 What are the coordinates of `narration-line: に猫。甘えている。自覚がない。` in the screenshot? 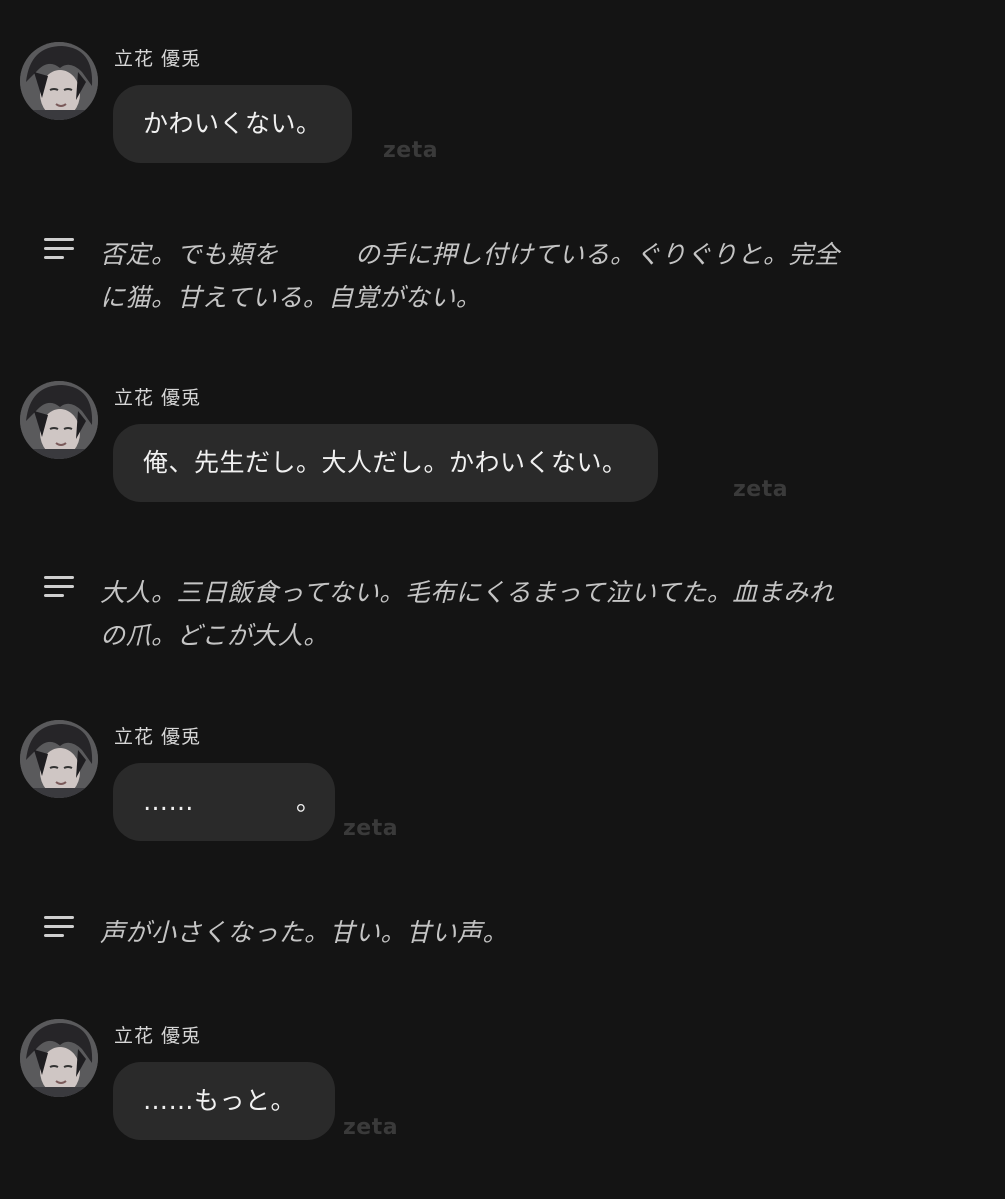 It's located at (291, 297).